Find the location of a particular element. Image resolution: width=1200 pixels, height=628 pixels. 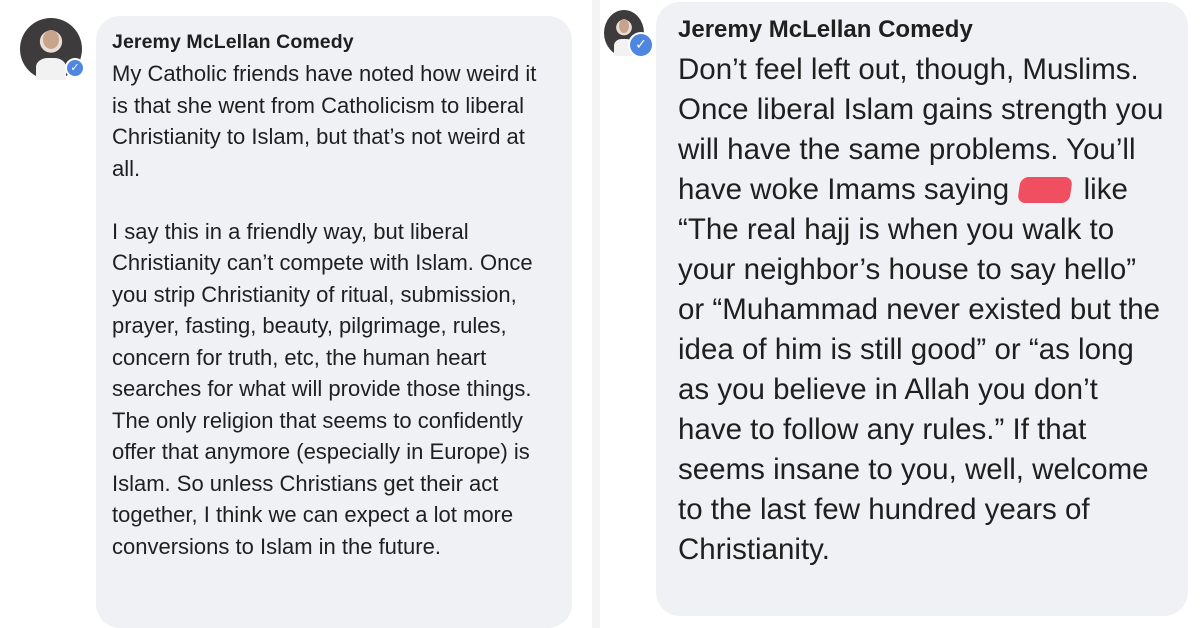

screenshot-divider is located at coordinates (596, 314).